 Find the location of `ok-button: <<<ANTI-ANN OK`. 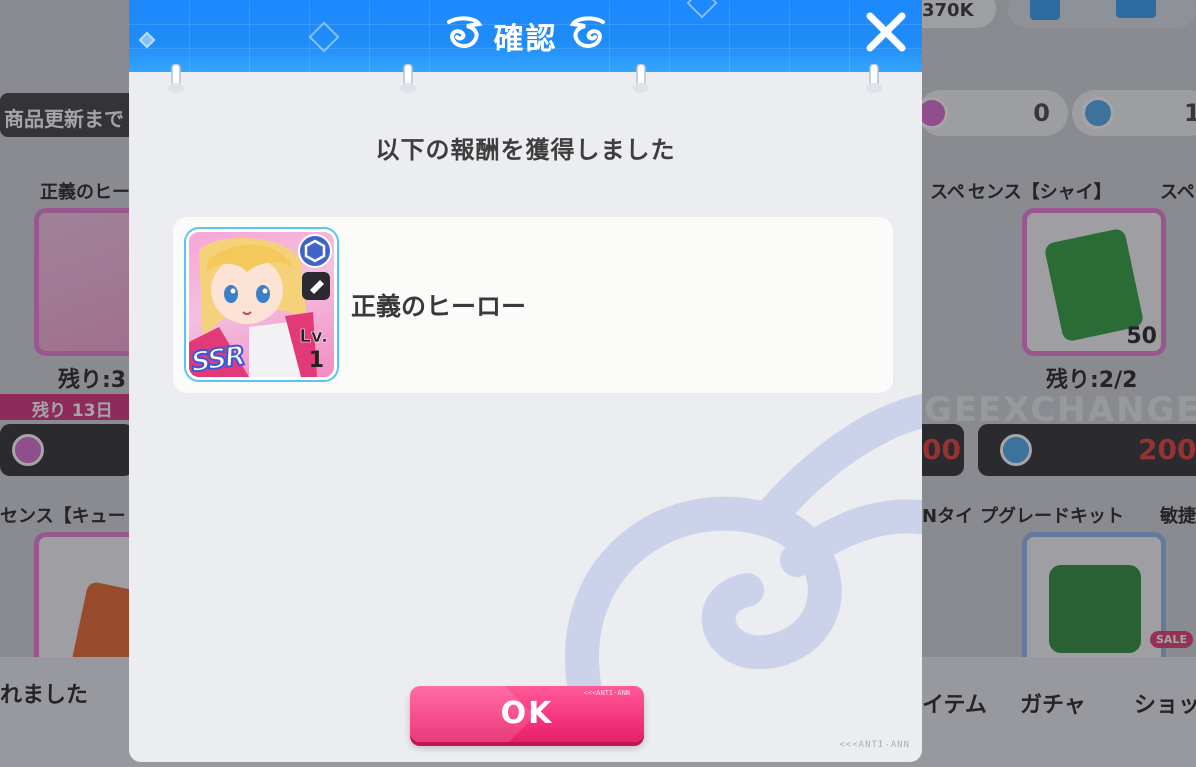

ok-button: <<<ANTI-ANN OK is located at coordinates (527, 714).